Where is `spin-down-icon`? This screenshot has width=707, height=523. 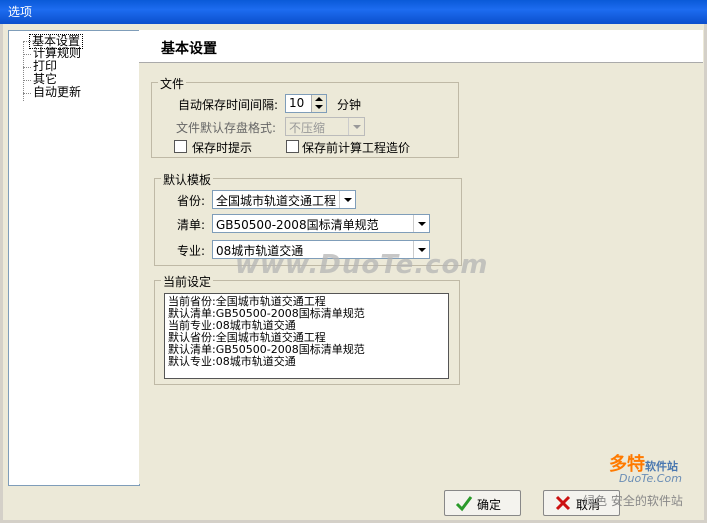
spin-down-icon is located at coordinates (319, 107).